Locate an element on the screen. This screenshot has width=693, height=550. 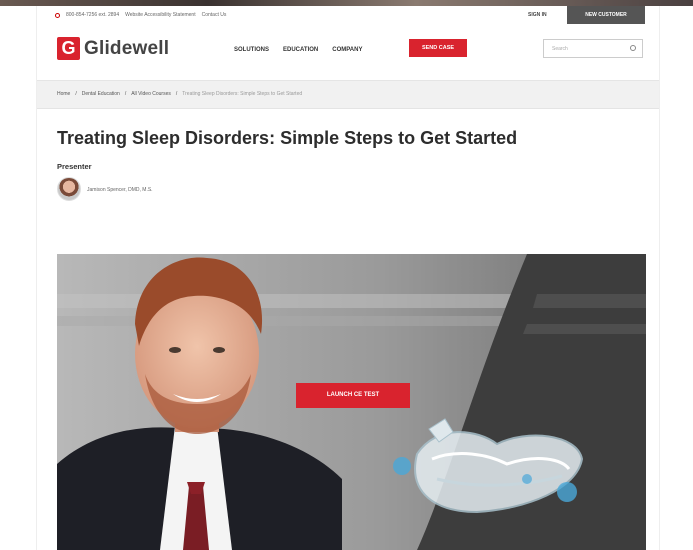
new-customer-button: NEW CUSTOMER is located at coordinates (606, 15).